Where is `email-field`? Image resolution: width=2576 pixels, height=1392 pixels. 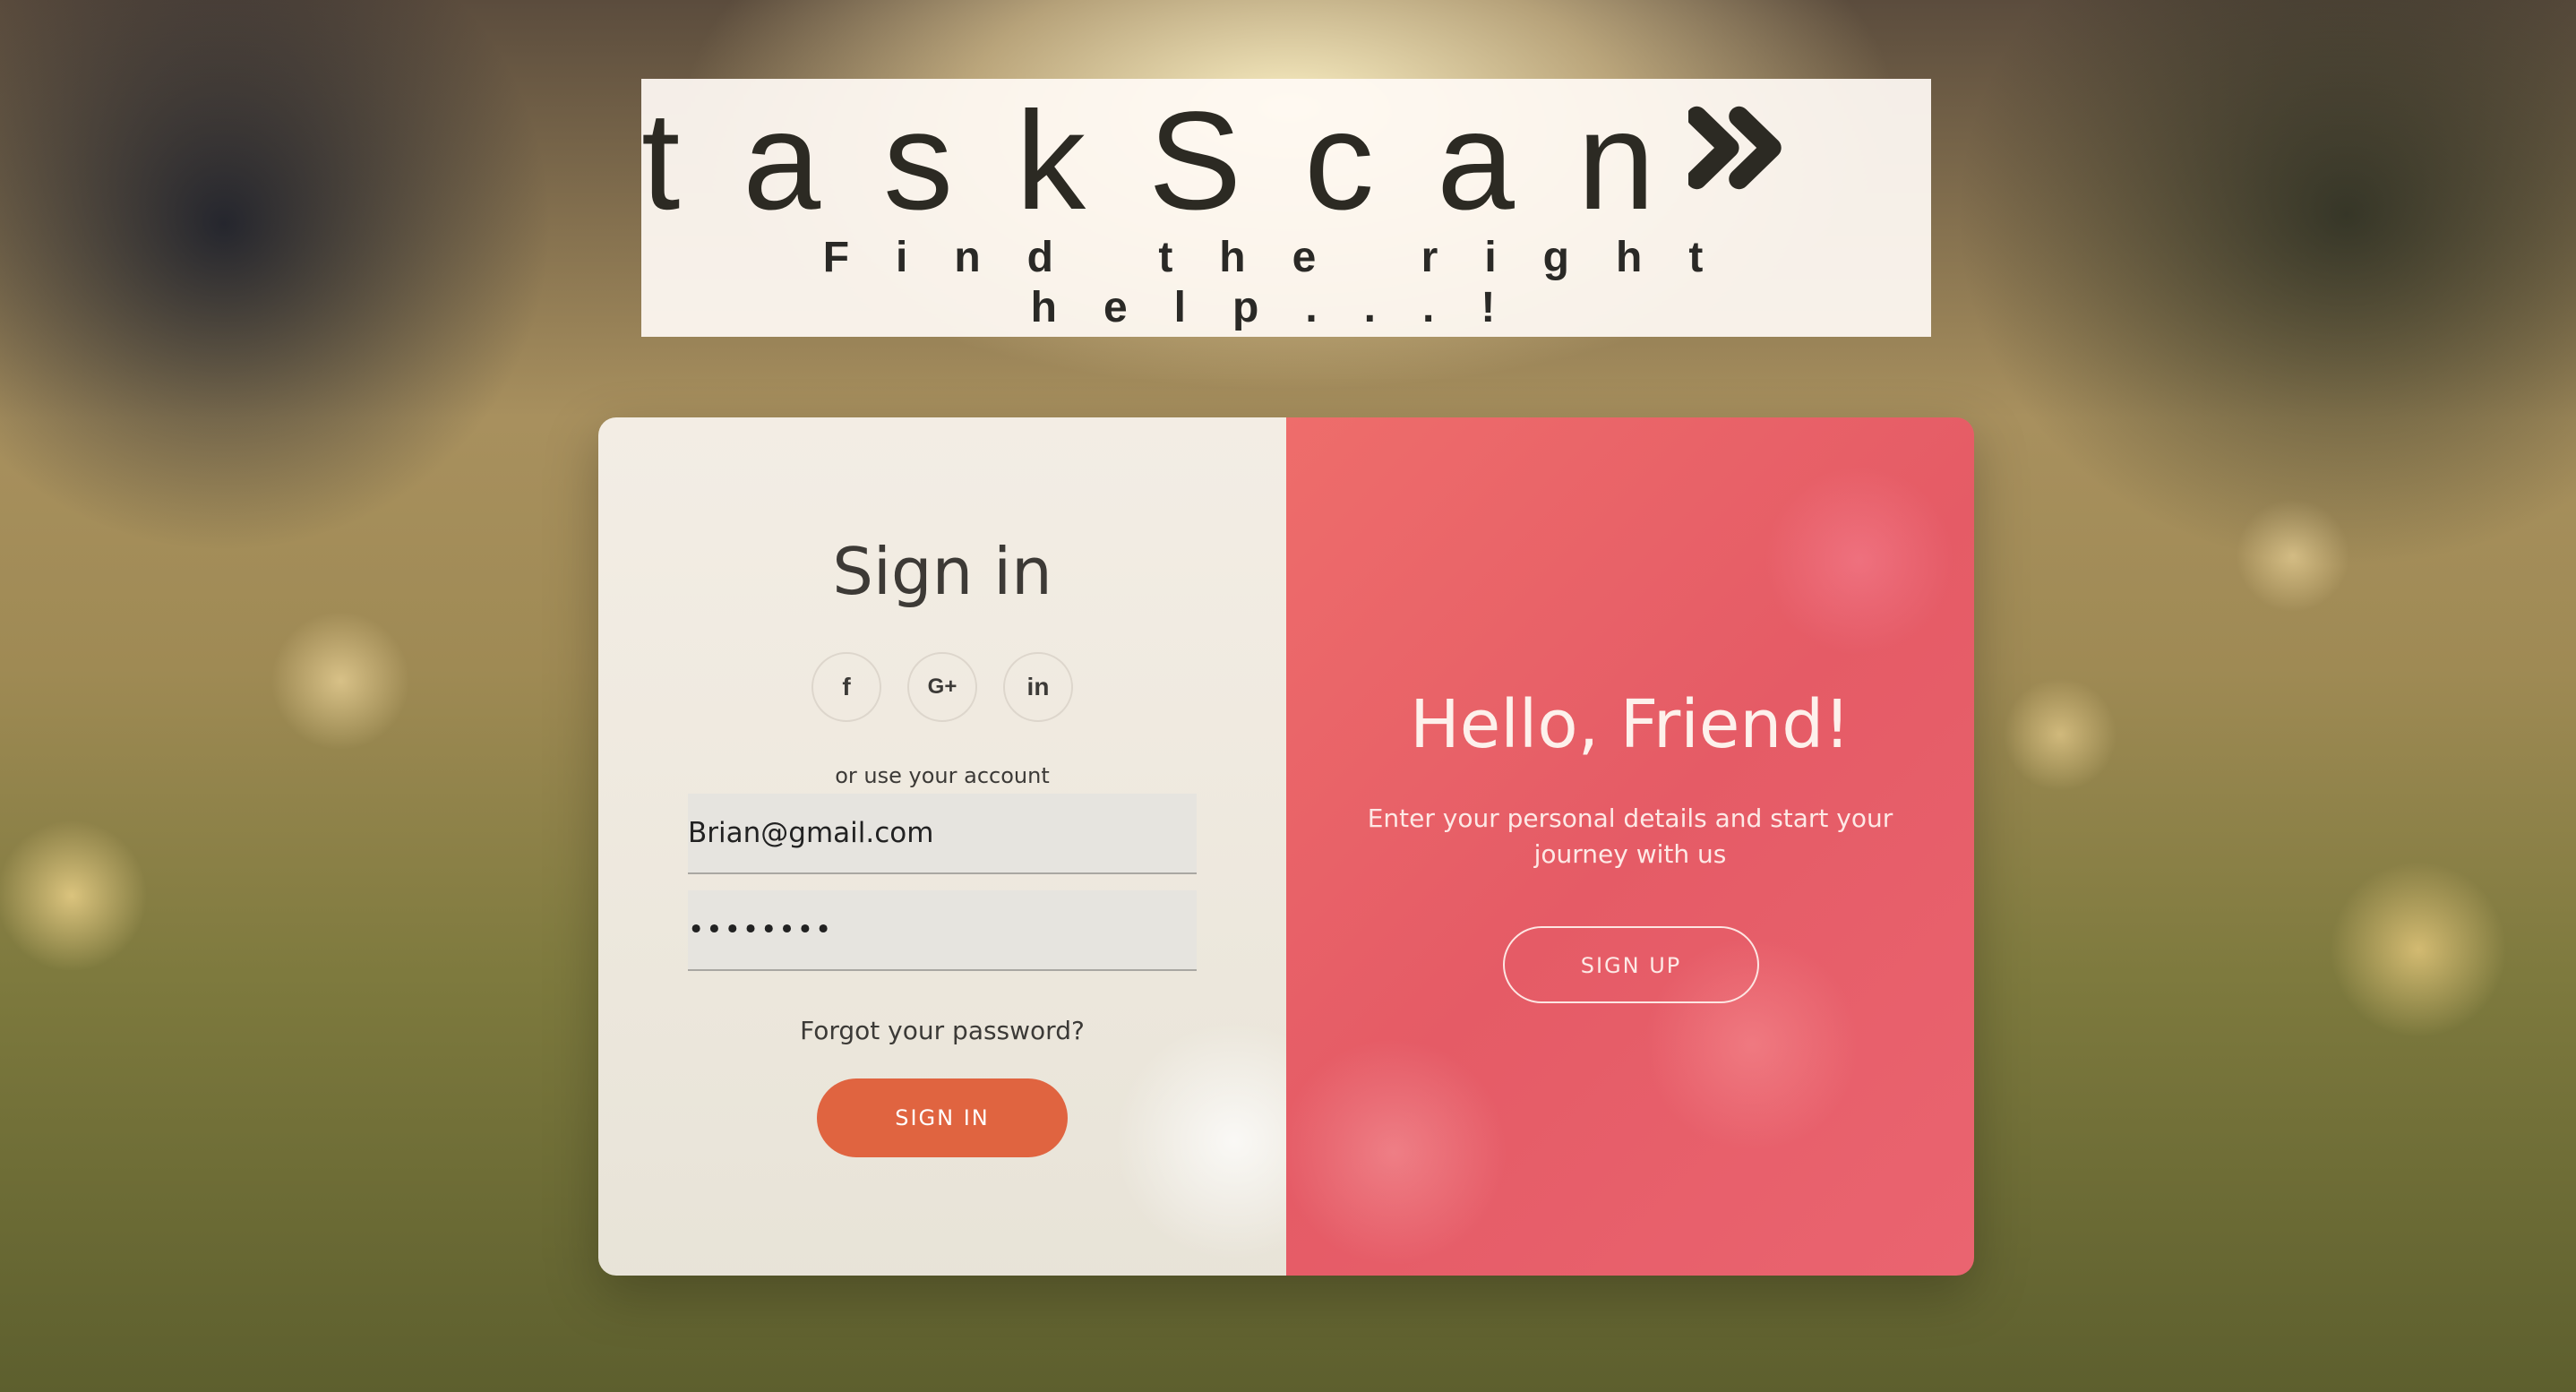 email-field is located at coordinates (942, 834).